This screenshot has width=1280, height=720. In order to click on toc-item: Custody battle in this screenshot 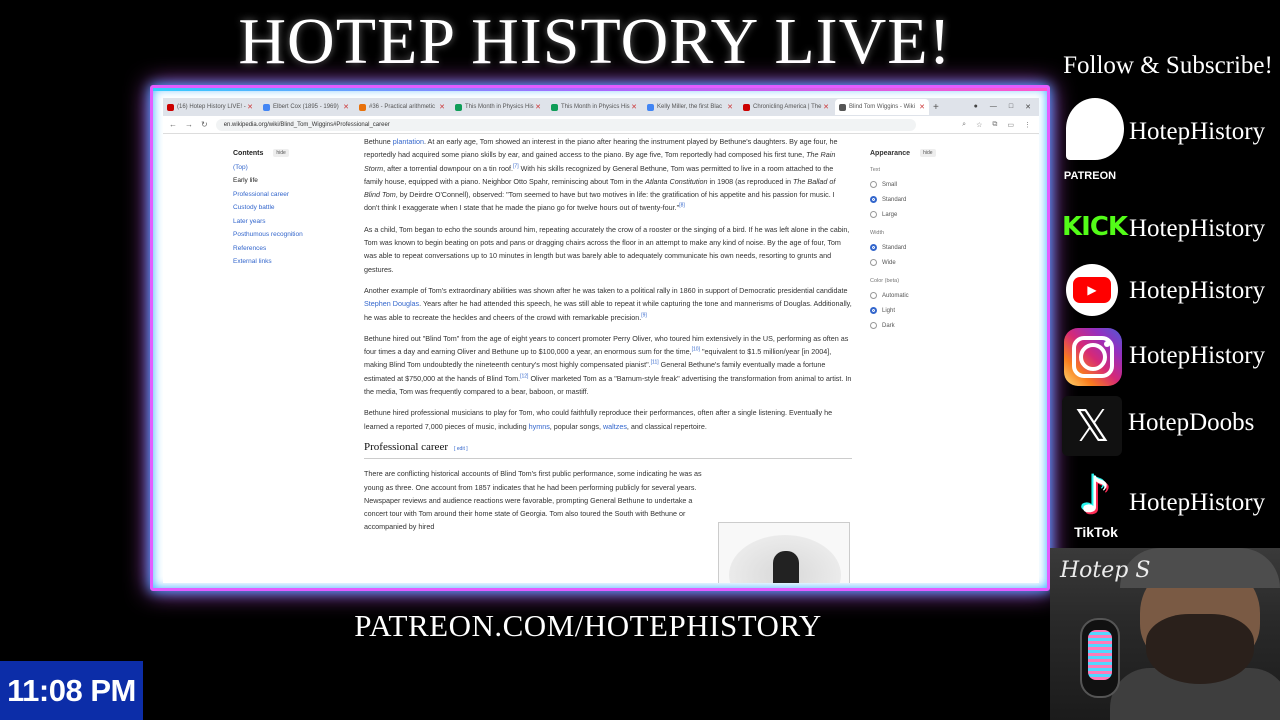, I will do `click(288, 207)`.